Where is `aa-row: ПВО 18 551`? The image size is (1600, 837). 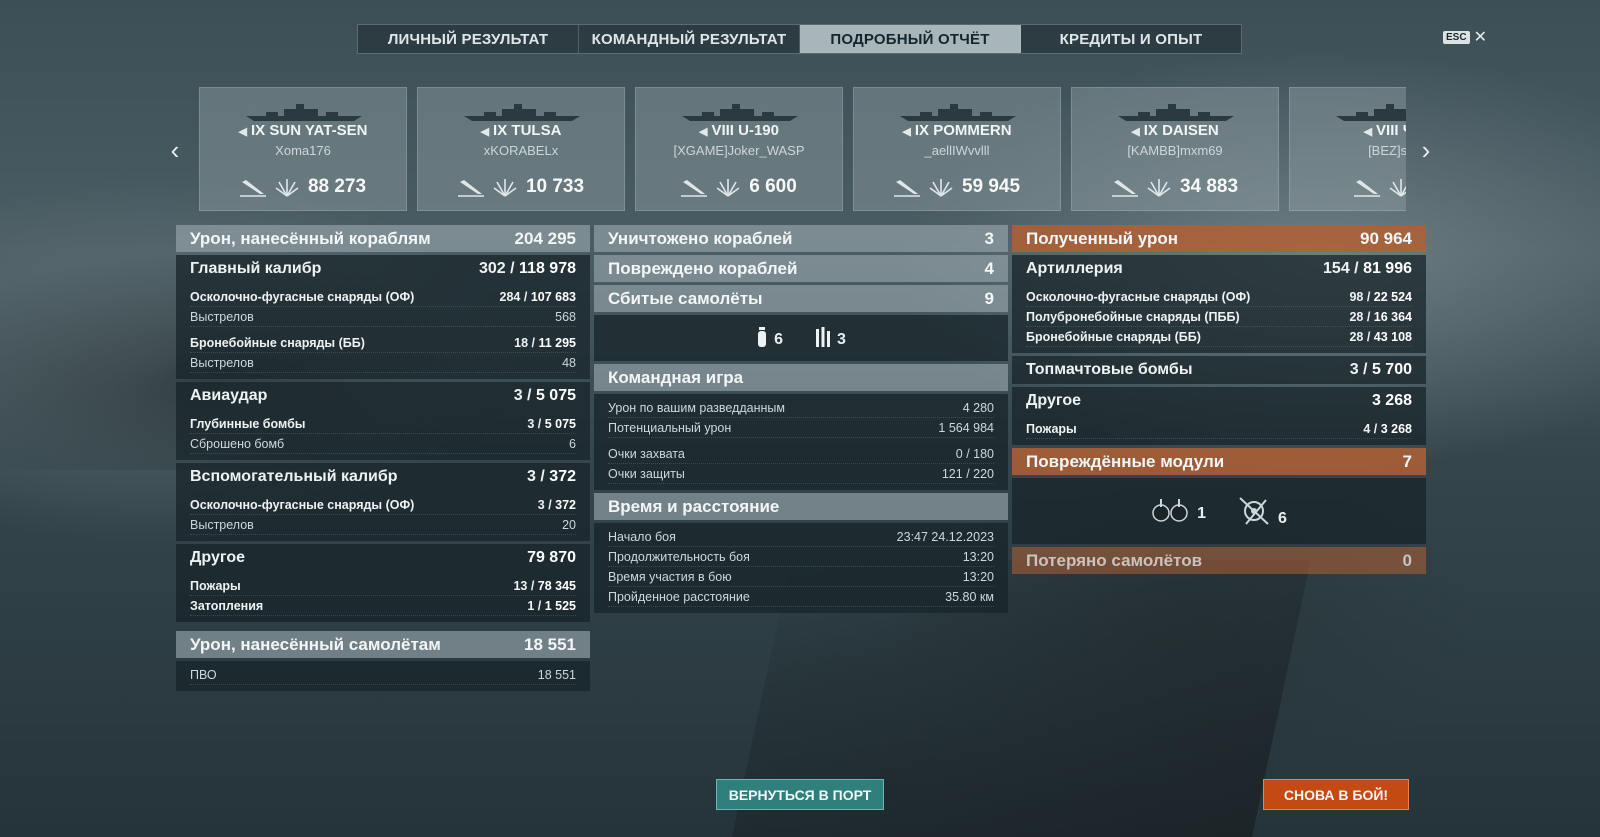 aa-row: ПВО 18 551 is located at coordinates (383, 675).